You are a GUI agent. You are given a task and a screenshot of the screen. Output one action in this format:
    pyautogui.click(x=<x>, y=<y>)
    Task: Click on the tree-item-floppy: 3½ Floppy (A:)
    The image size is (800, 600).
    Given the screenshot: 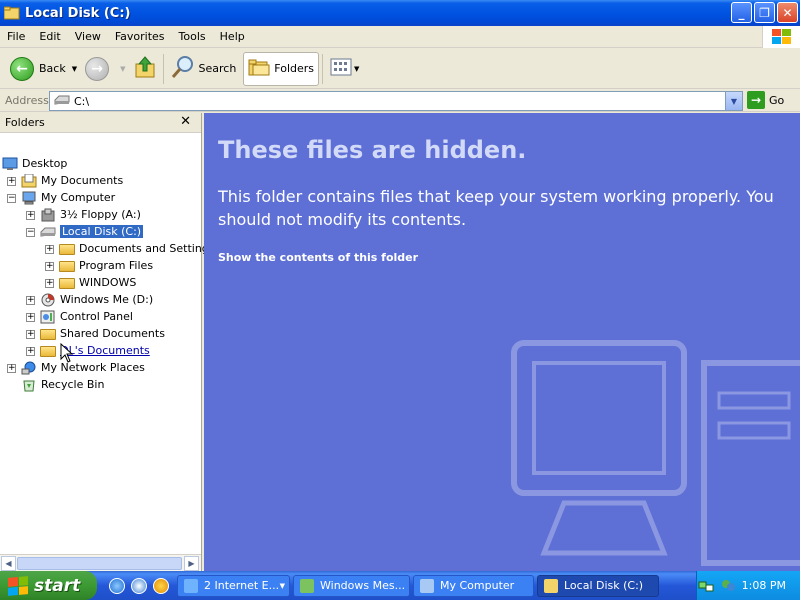 What is the action you would take?
    pyautogui.click(x=90, y=214)
    